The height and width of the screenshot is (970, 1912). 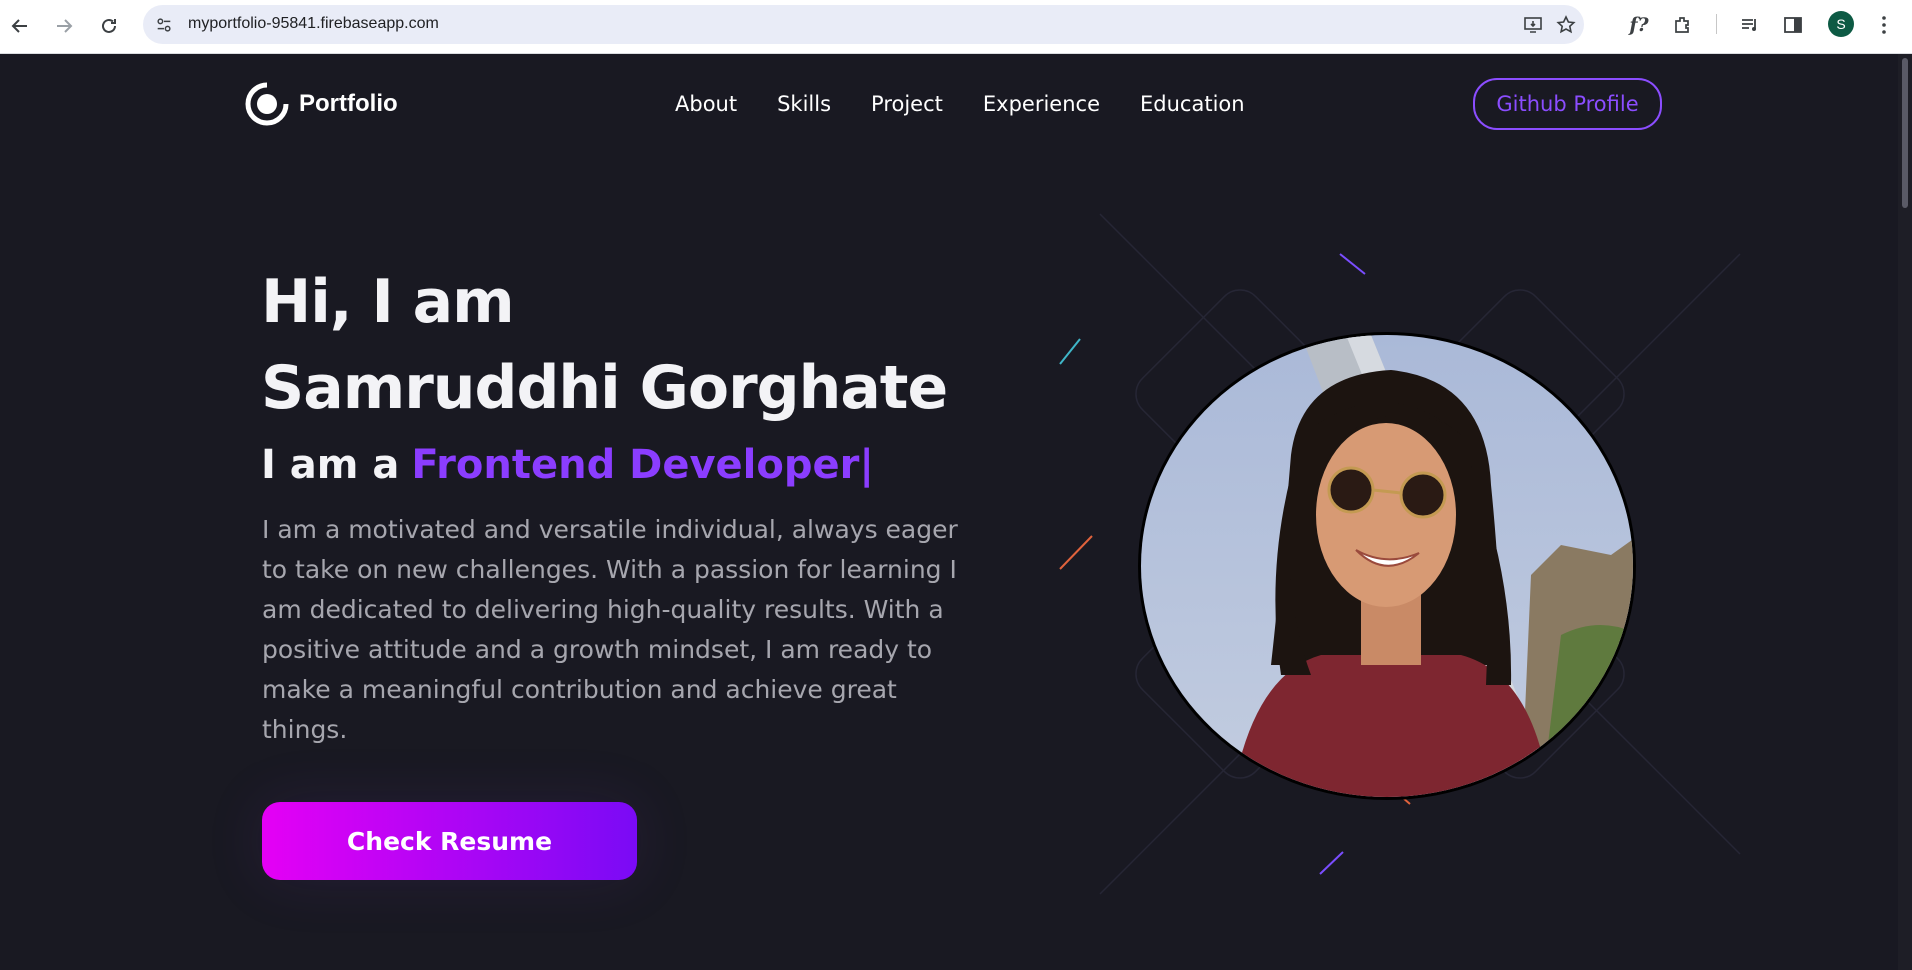 I want to click on media-controls-icon, so click(x=1750, y=25).